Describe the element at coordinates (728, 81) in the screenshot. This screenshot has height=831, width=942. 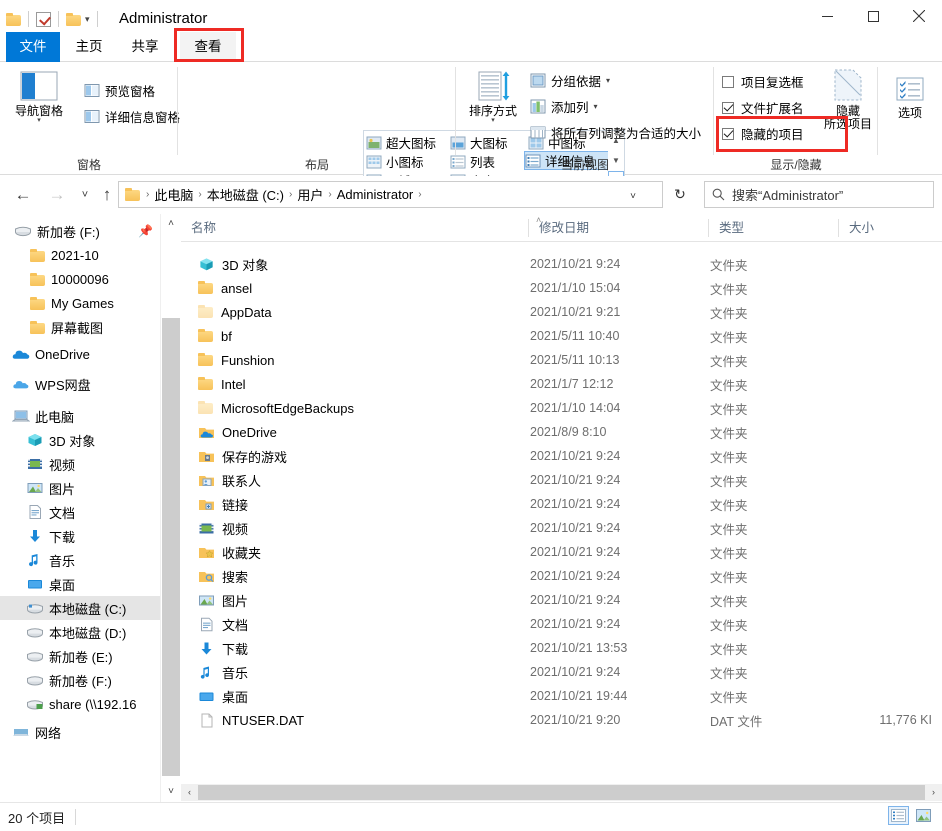
I see `checkbox` at that location.